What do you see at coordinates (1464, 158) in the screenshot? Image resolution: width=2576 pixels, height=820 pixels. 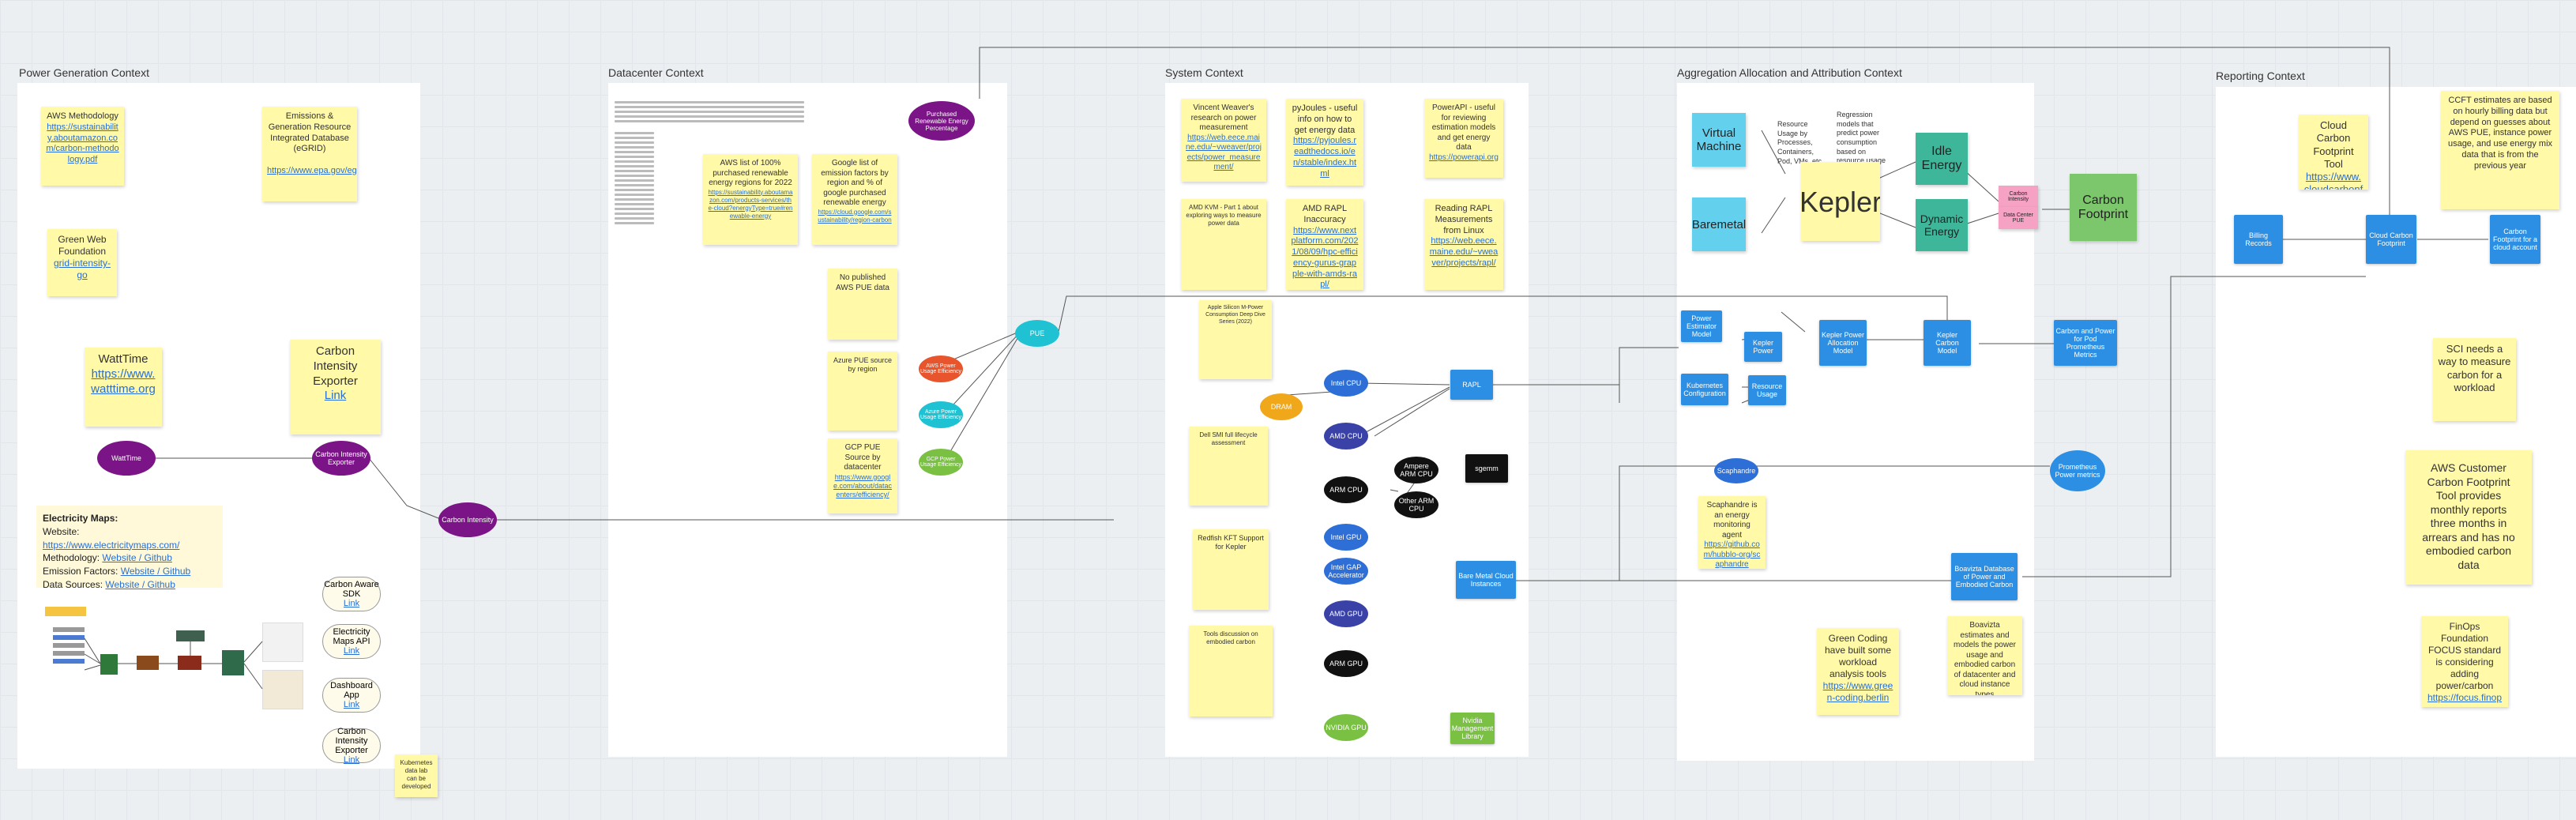 I see `note-link: https://powerapi.org` at bounding box center [1464, 158].